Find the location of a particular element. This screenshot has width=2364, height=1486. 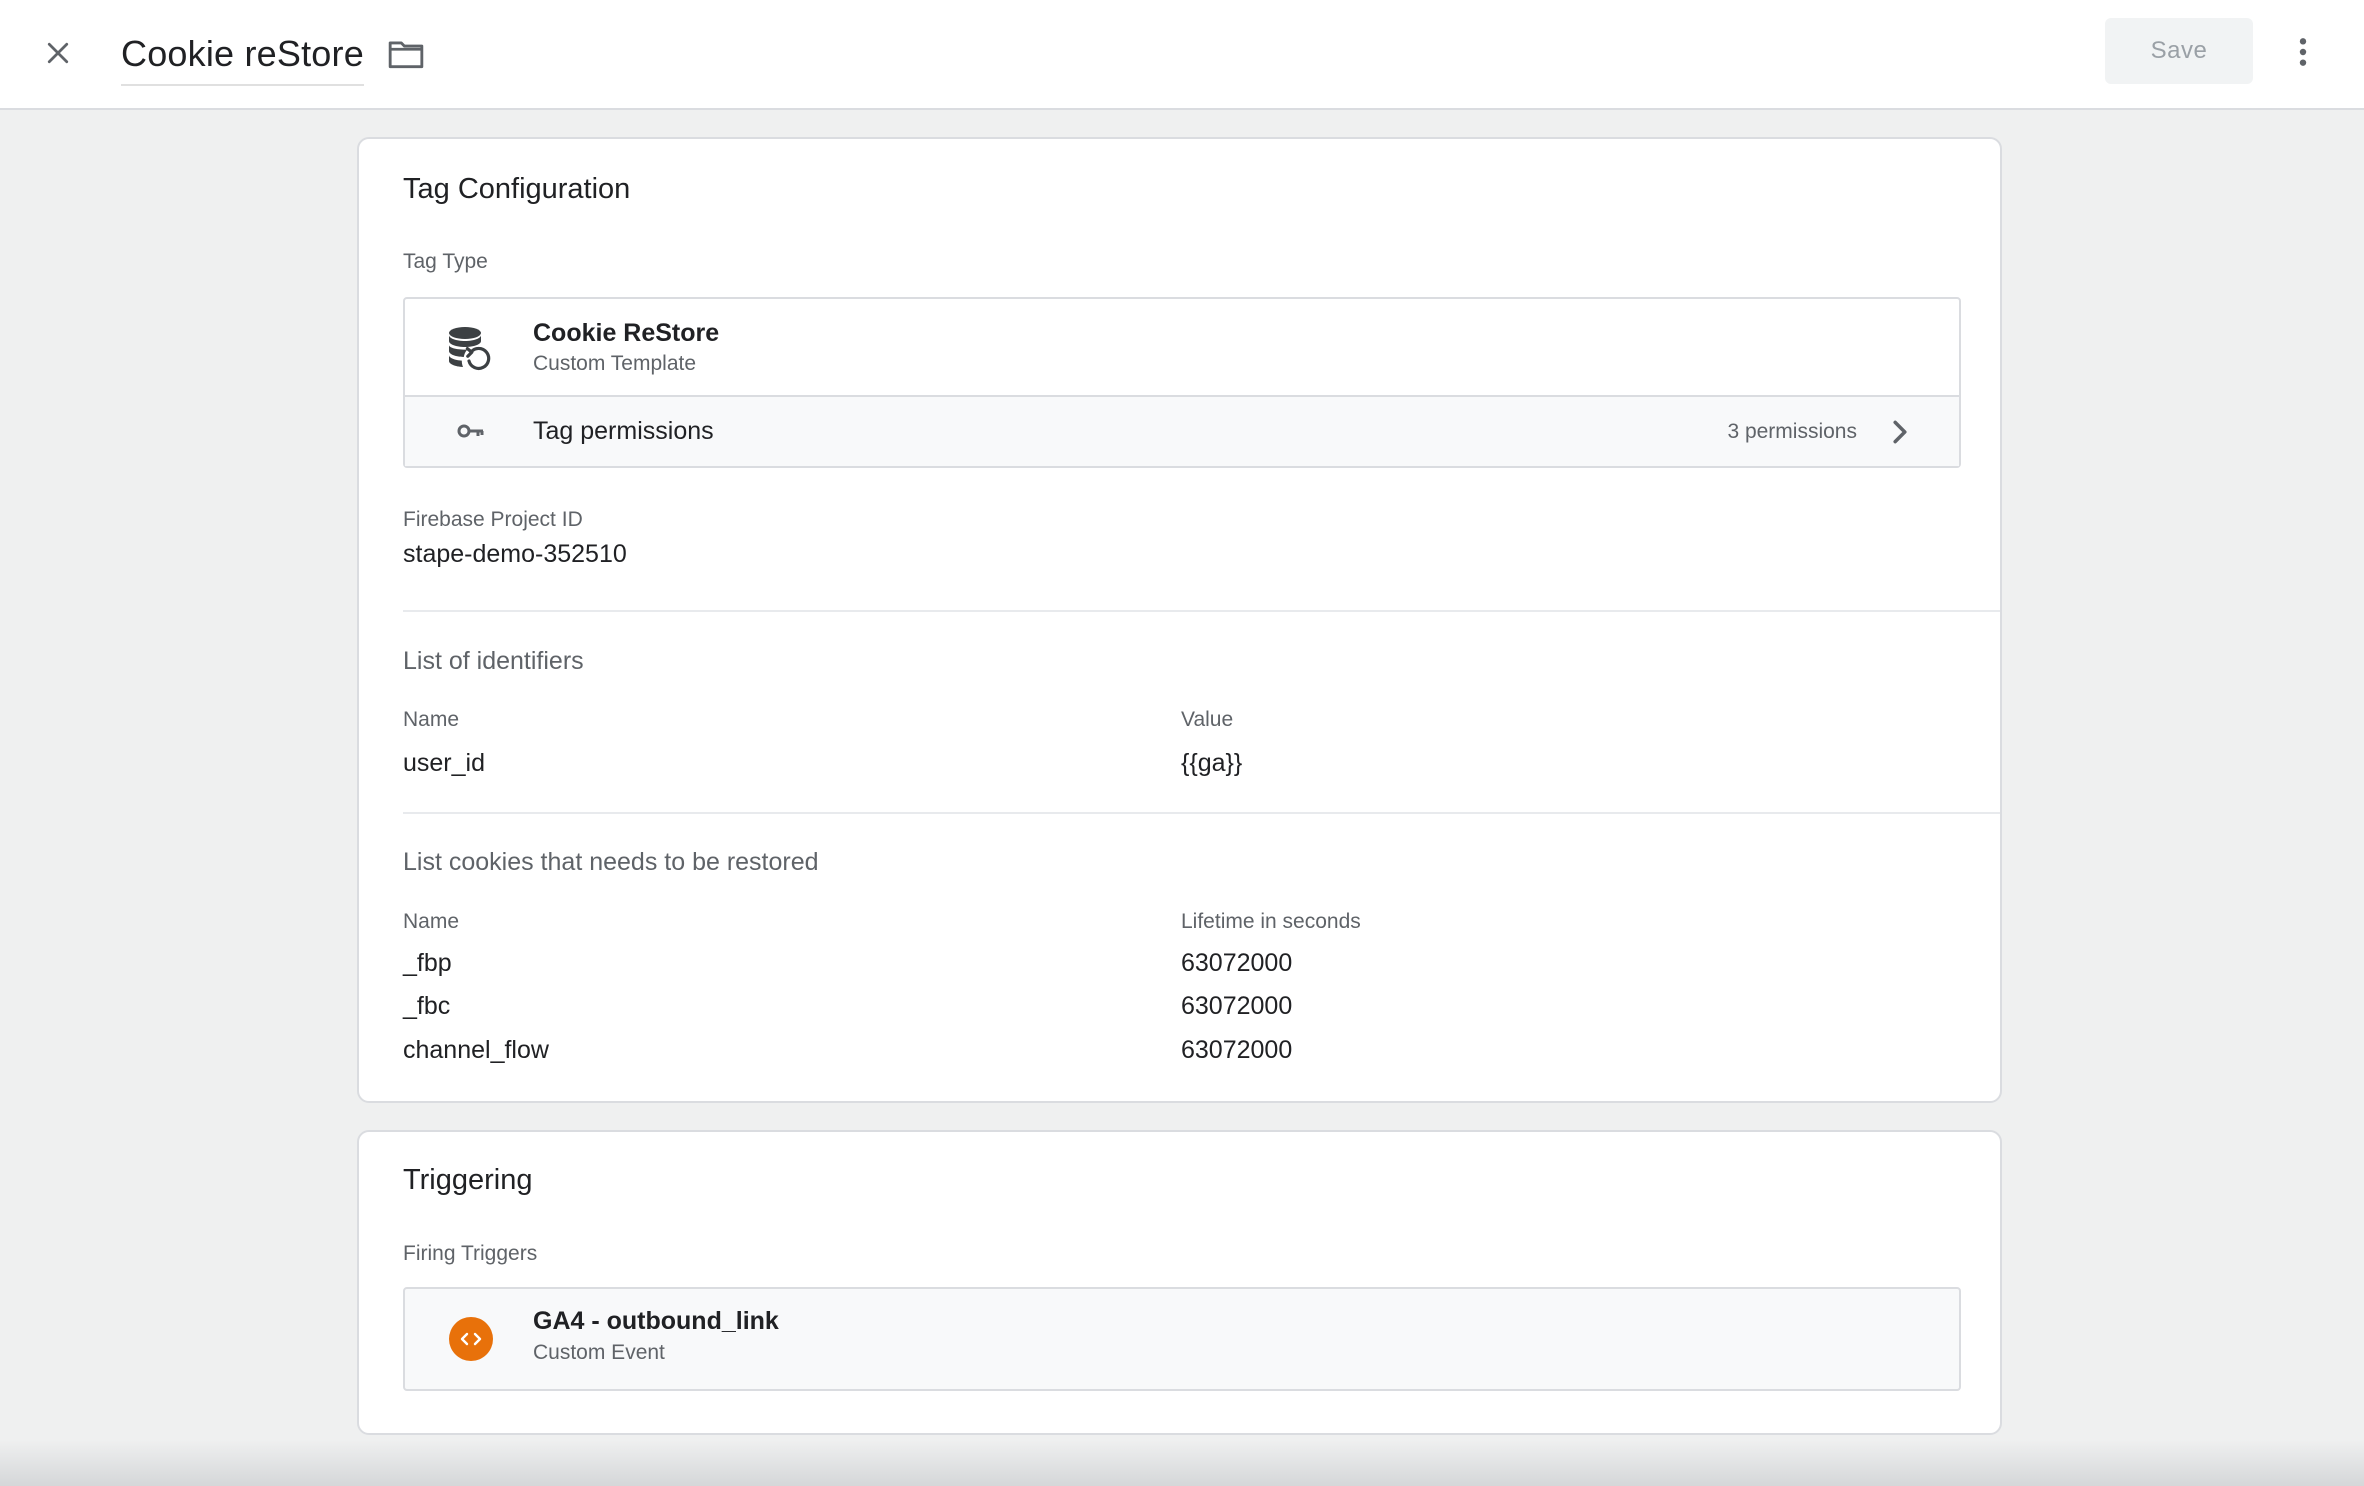

more-options-button is located at coordinates (2303, 52).